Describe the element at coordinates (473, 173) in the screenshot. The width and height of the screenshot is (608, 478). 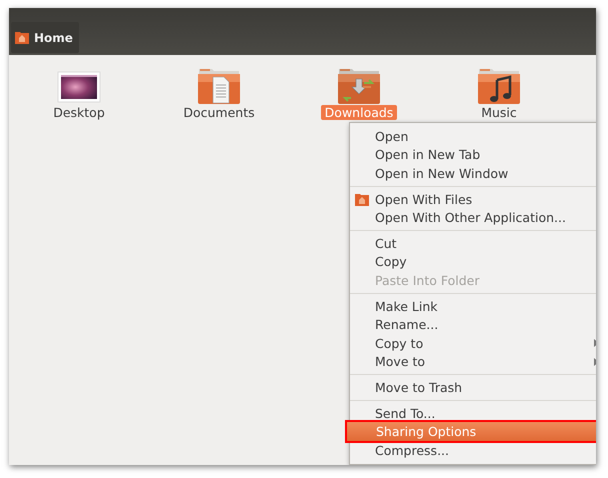
I see `menu-item: Open in New Window` at that location.